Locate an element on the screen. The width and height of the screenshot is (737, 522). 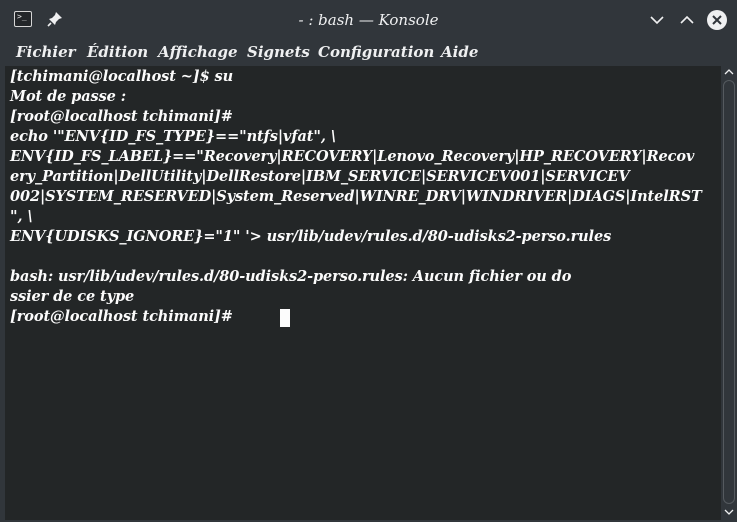
title-bar: >_ - : bash — Konsole is located at coordinates (368, 20).